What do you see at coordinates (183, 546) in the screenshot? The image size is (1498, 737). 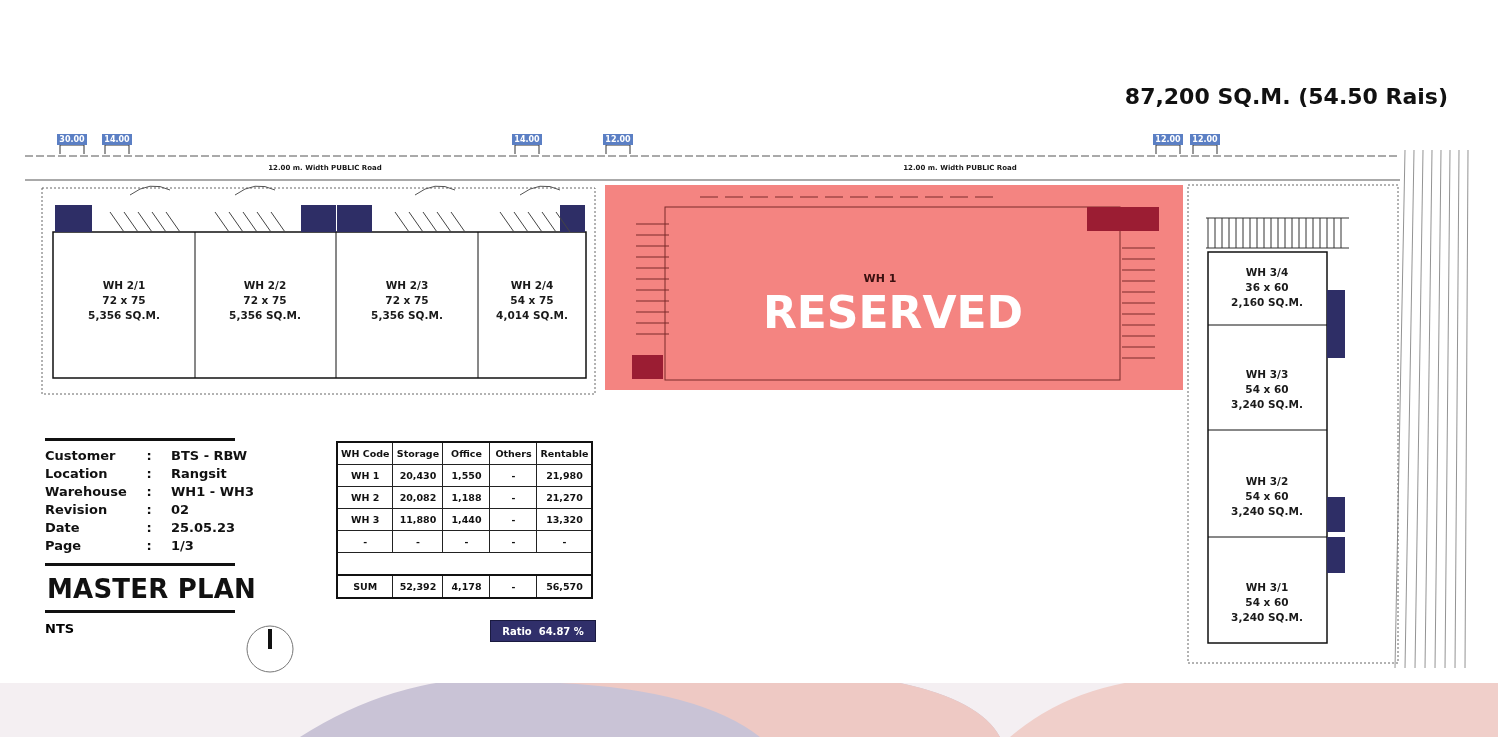 I see `info-value: 1/3` at bounding box center [183, 546].